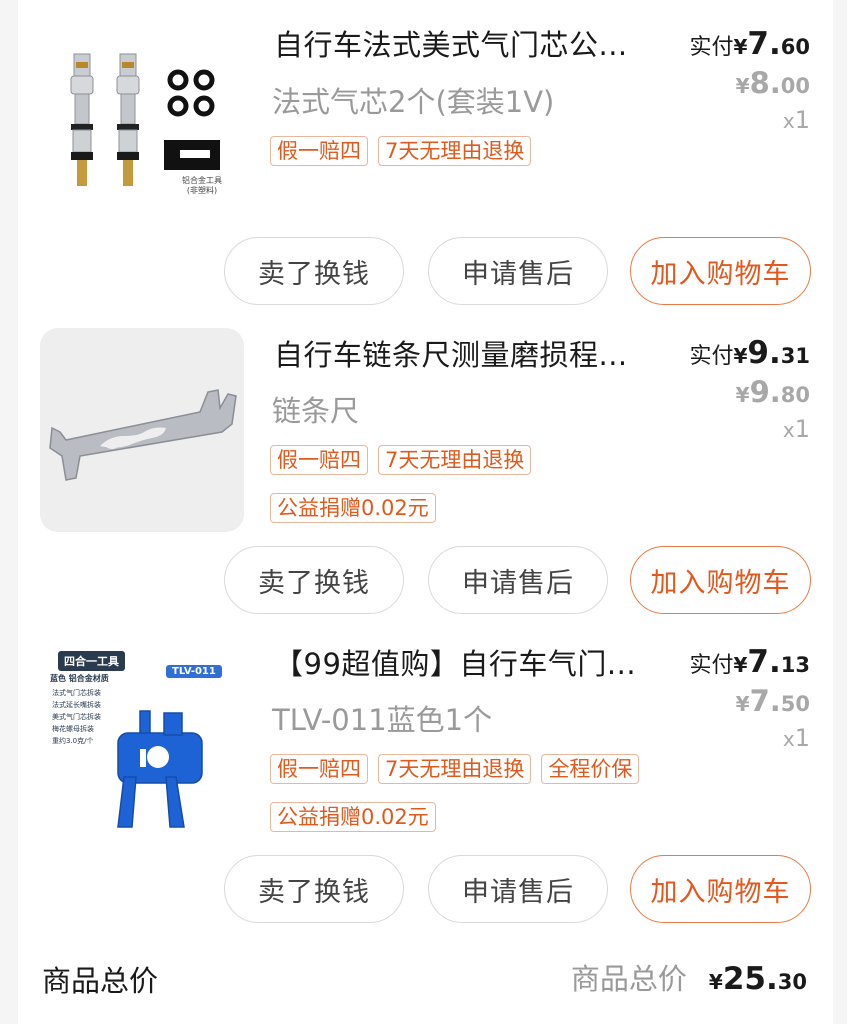 The width and height of the screenshot is (847, 1024). Describe the element at coordinates (382, 720) in the screenshot. I see `product-spec: TLV-011蓝色1个` at that location.